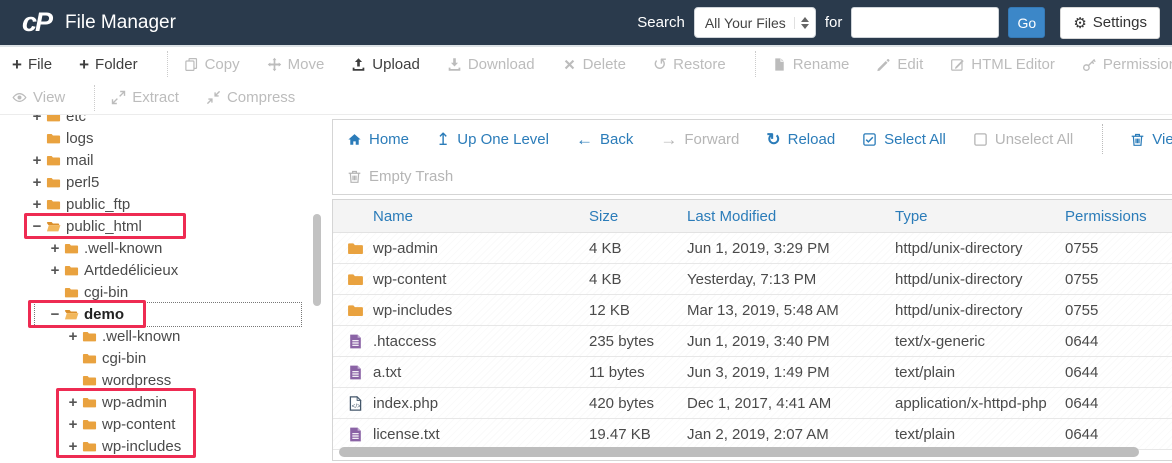 The image size is (1172, 463). Describe the element at coordinates (1002, 64) in the screenshot. I see `html-editor-button: HTML Editor` at that location.